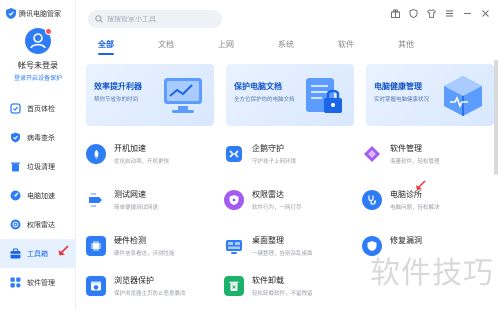 The height and width of the screenshot is (310, 500). Describe the element at coordinates (402, 100) in the screenshot. I see `banner-subtitle: 实时掌握电脑健康状况` at that location.